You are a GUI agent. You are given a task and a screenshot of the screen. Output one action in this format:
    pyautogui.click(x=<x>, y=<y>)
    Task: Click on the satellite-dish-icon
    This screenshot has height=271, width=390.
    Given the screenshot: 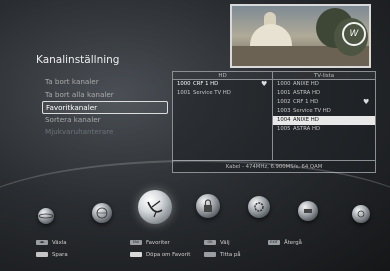 What is the action you would take?
    pyautogui.click(x=155, y=207)
    